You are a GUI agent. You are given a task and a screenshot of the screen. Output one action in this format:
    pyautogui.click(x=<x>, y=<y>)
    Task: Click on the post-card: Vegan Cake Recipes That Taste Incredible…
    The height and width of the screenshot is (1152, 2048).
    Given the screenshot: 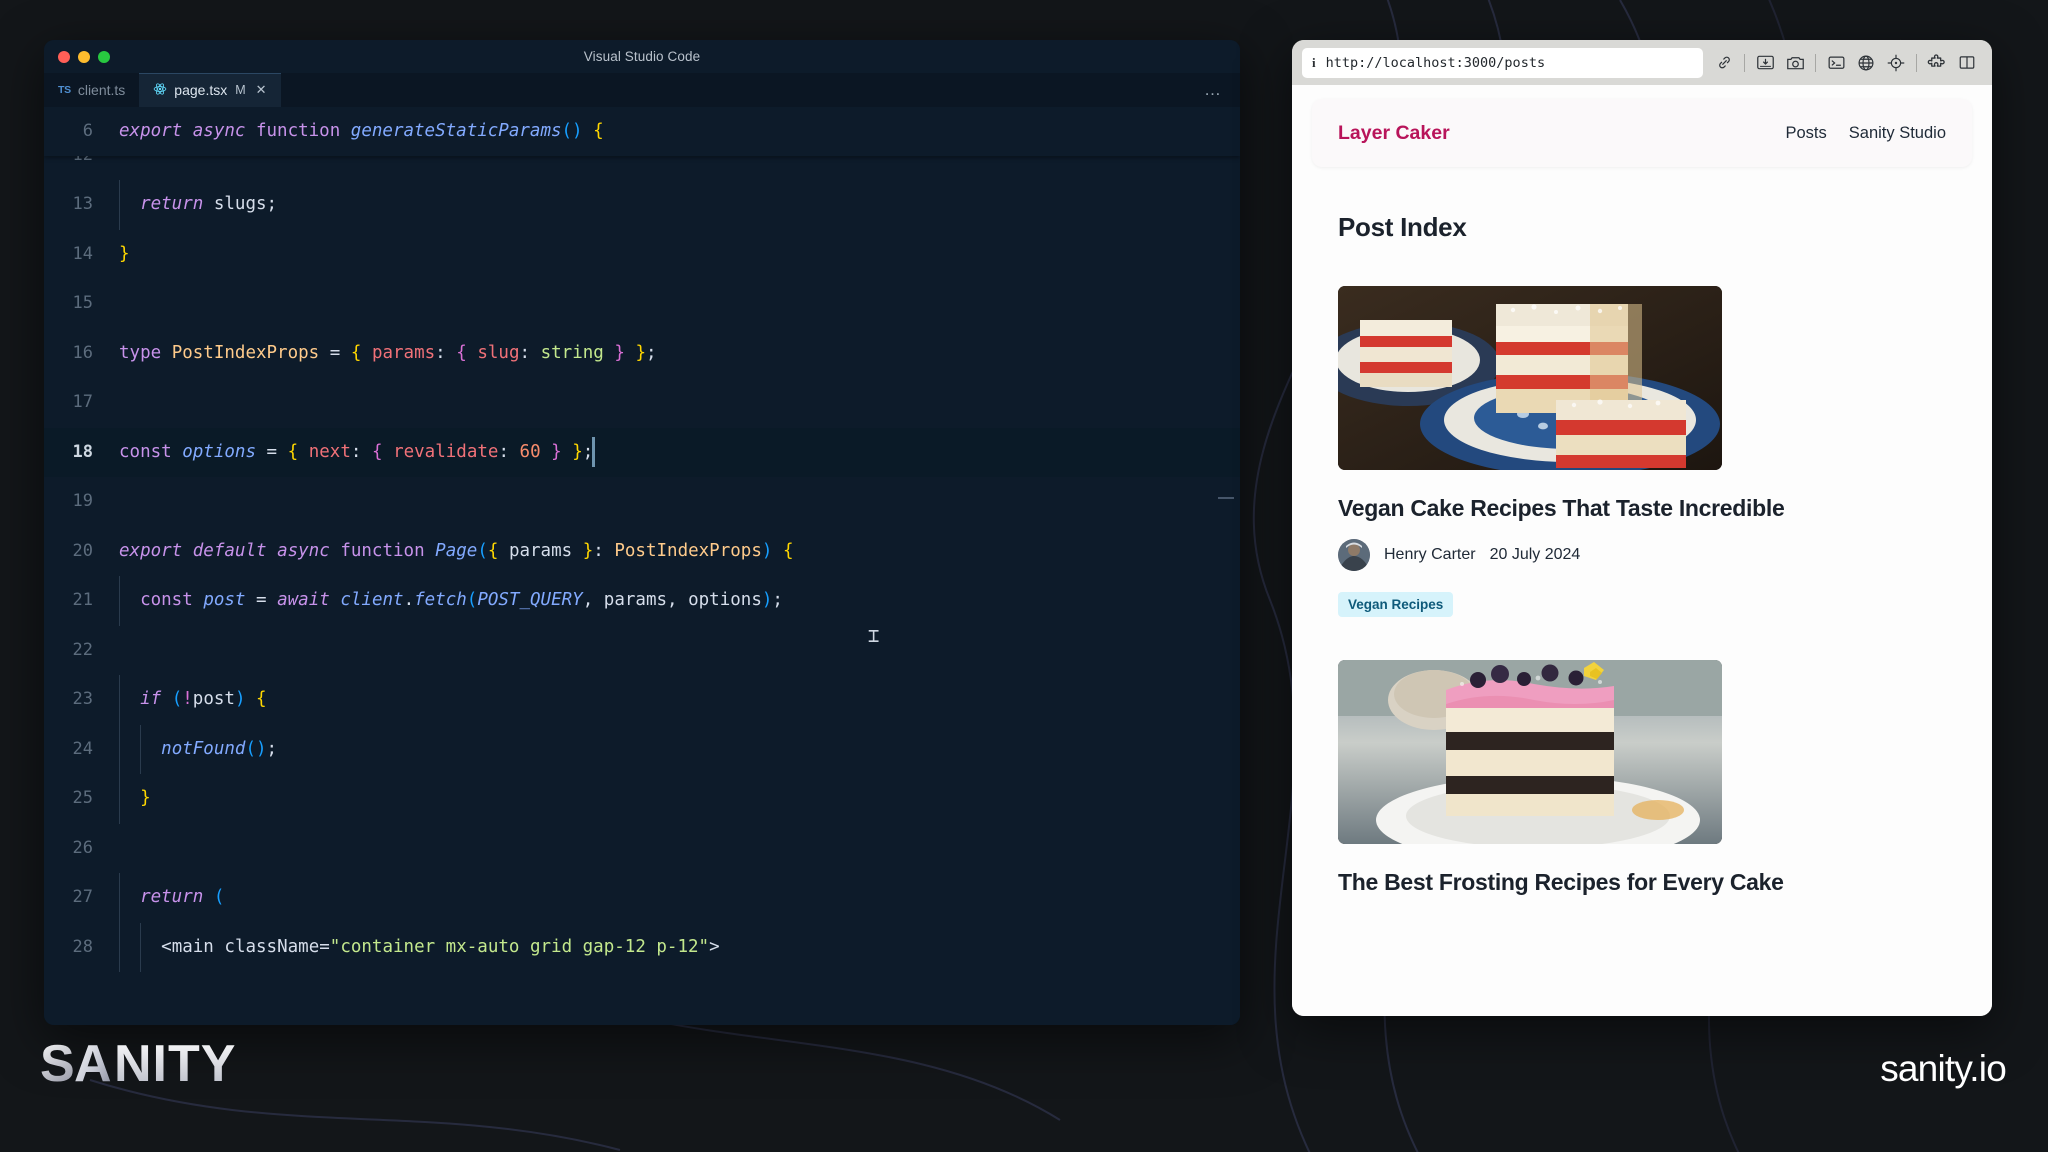 What is the action you would take?
    pyautogui.click(x=1642, y=451)
    